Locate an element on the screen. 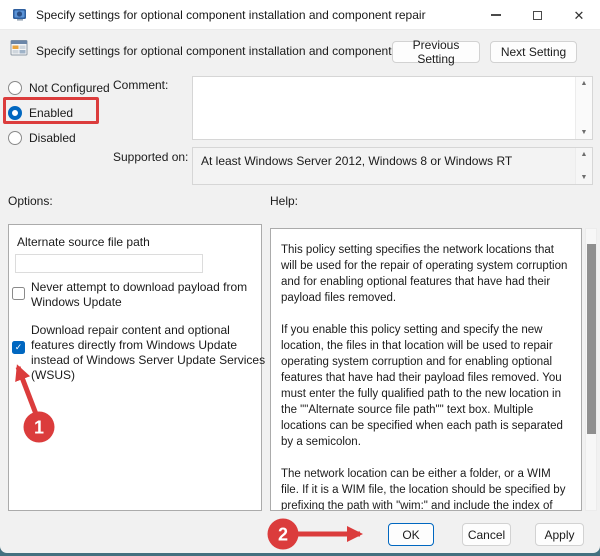 This screenshot has height=556, width=600. radio-selected-icon is located at coordinates (15, 113).